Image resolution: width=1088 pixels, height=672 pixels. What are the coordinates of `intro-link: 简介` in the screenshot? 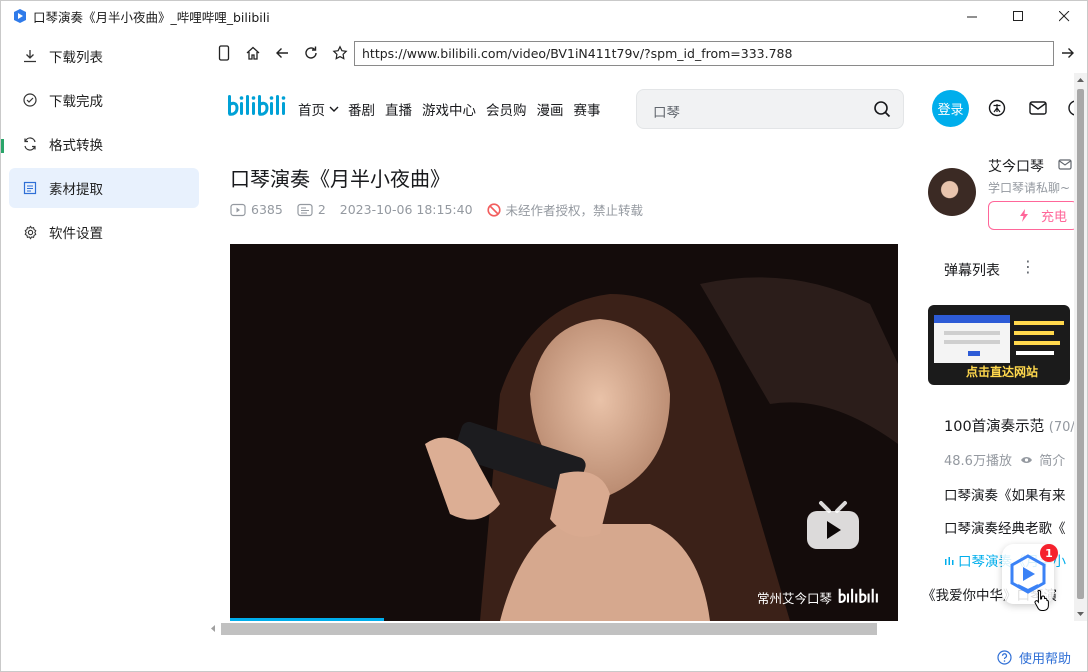 It's located at (1052, 461).